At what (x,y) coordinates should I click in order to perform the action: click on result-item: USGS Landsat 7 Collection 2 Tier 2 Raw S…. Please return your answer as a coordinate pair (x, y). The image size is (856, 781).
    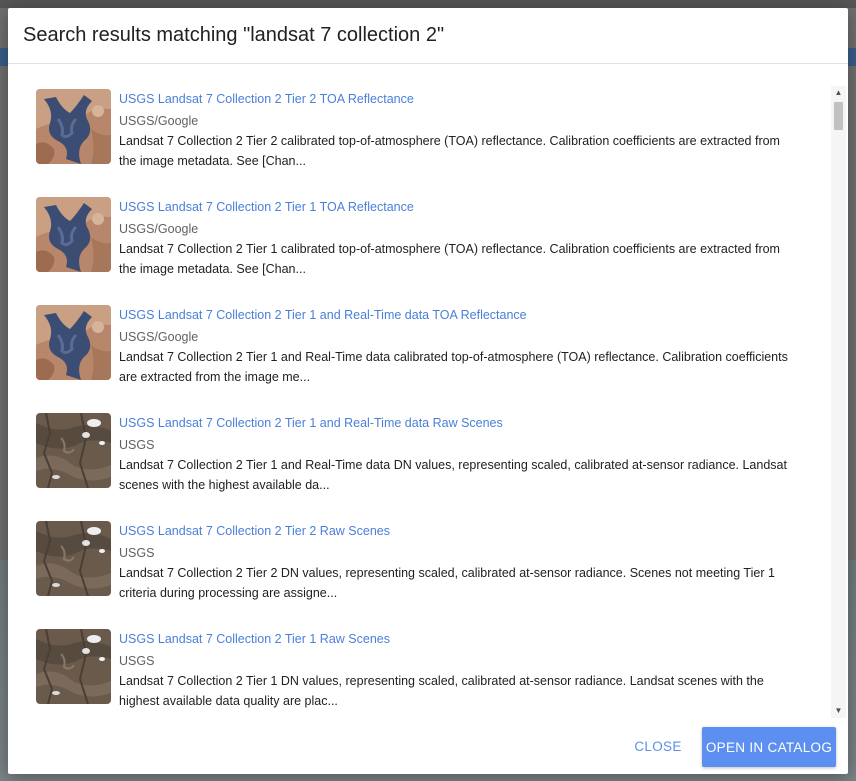
    Looking at the image, I should click on (426, 548).